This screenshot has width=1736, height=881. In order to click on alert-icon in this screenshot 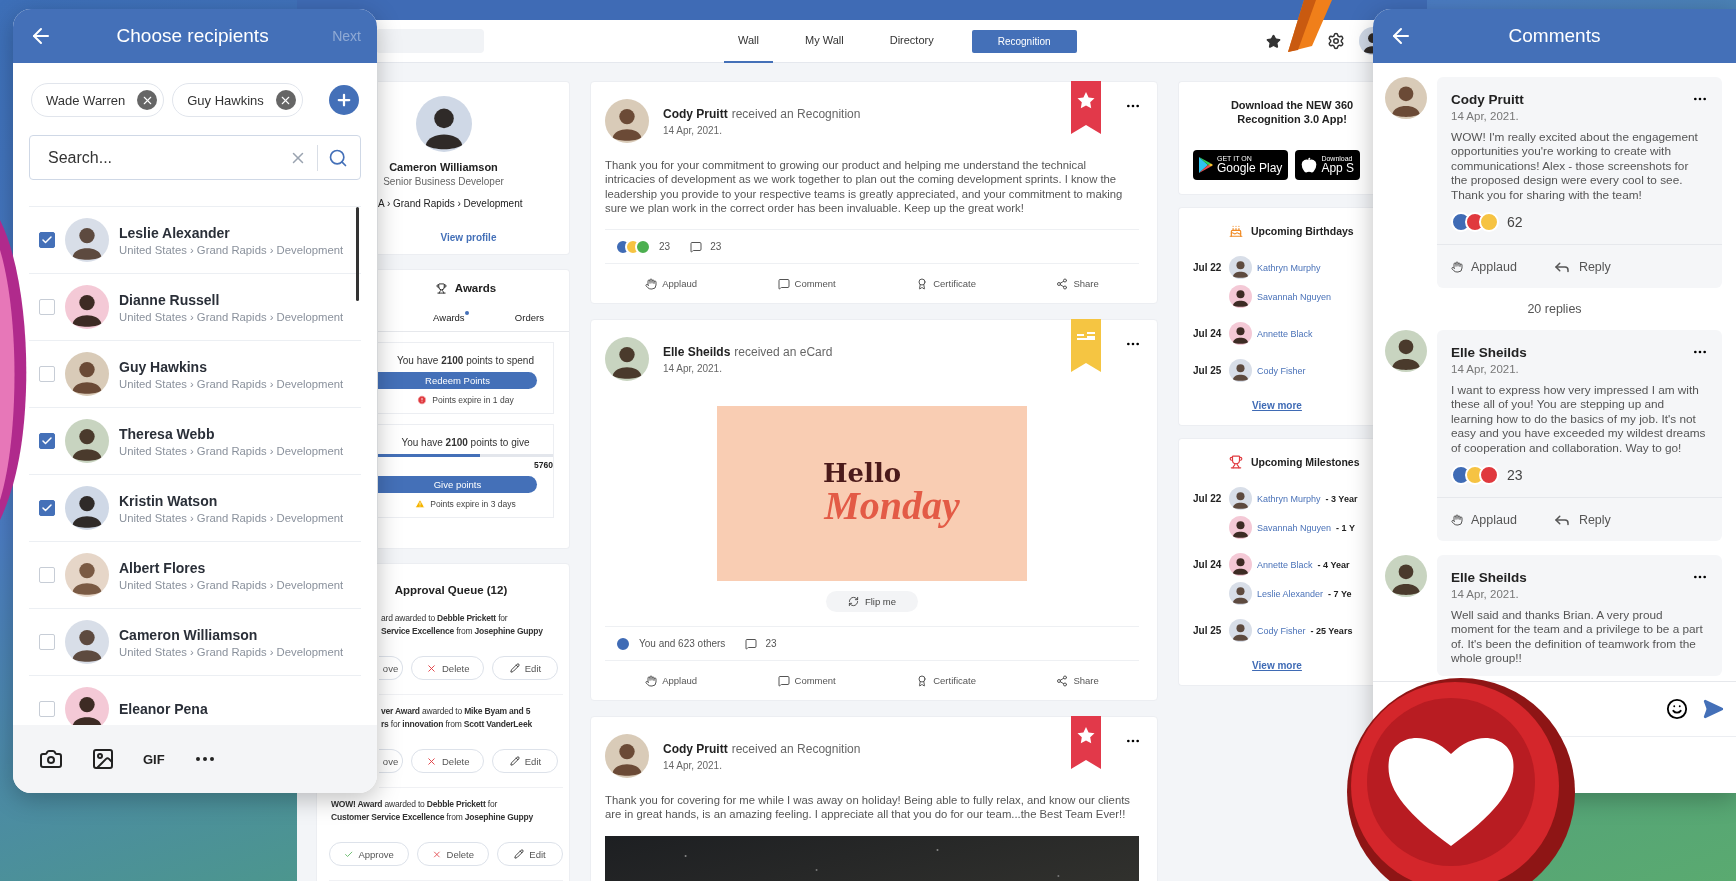, I will do `click(422, 400)`.